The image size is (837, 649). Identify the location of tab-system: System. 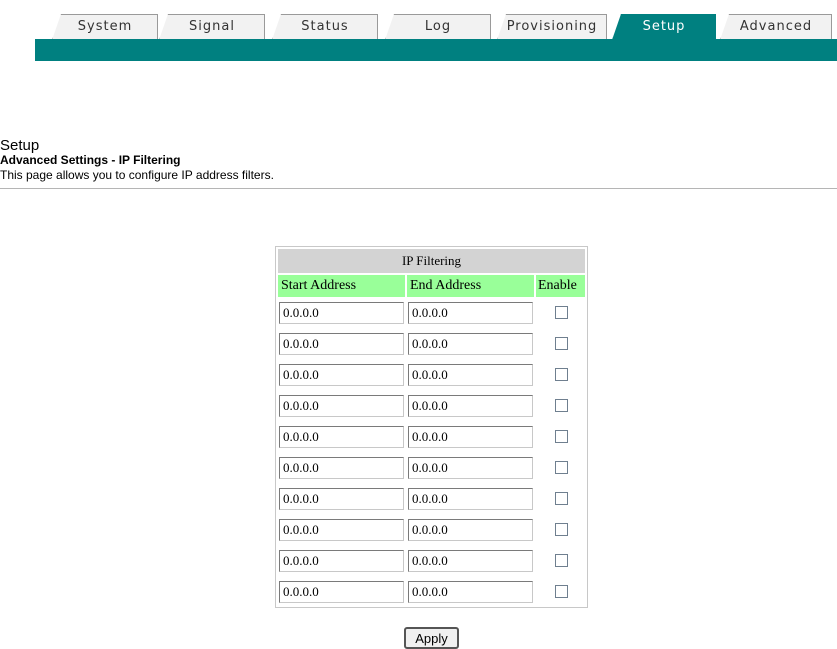
(105, 27).